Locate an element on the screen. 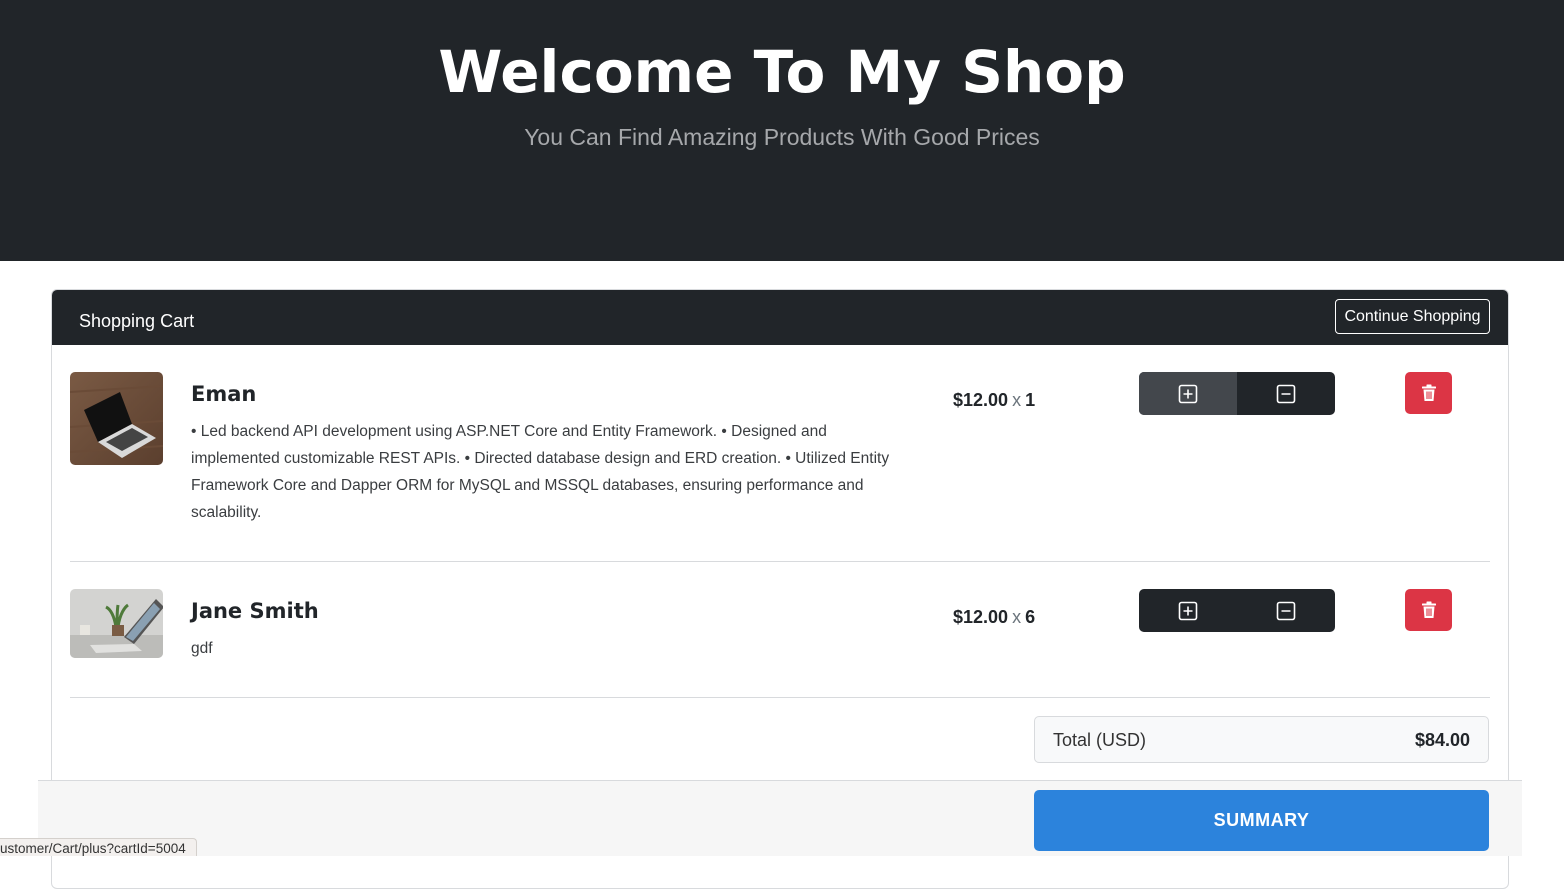  item-price: $12.00 x 6 is located at coordinates (994, 617).